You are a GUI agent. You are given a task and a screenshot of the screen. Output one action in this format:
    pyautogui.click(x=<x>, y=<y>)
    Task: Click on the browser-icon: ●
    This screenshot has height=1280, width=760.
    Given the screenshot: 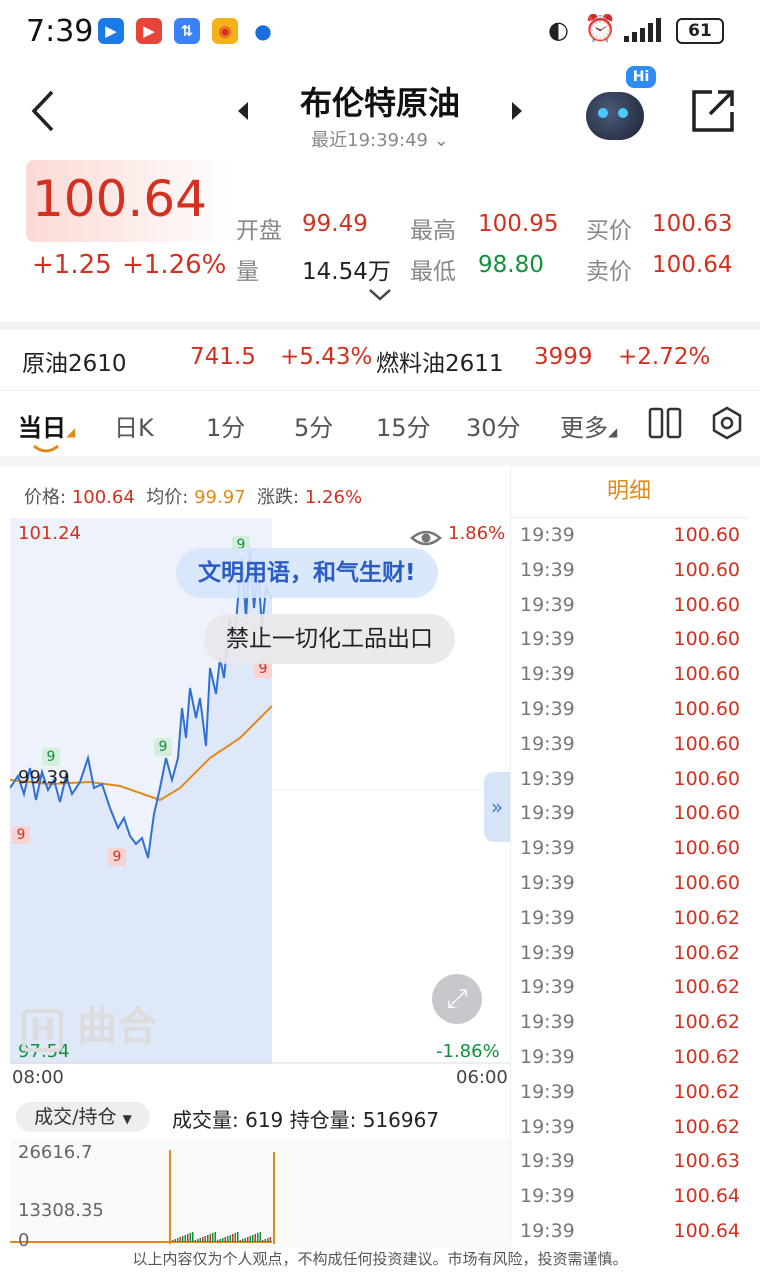 What is the action you would take?
    pyautogui.click(x=263, y=31)
    